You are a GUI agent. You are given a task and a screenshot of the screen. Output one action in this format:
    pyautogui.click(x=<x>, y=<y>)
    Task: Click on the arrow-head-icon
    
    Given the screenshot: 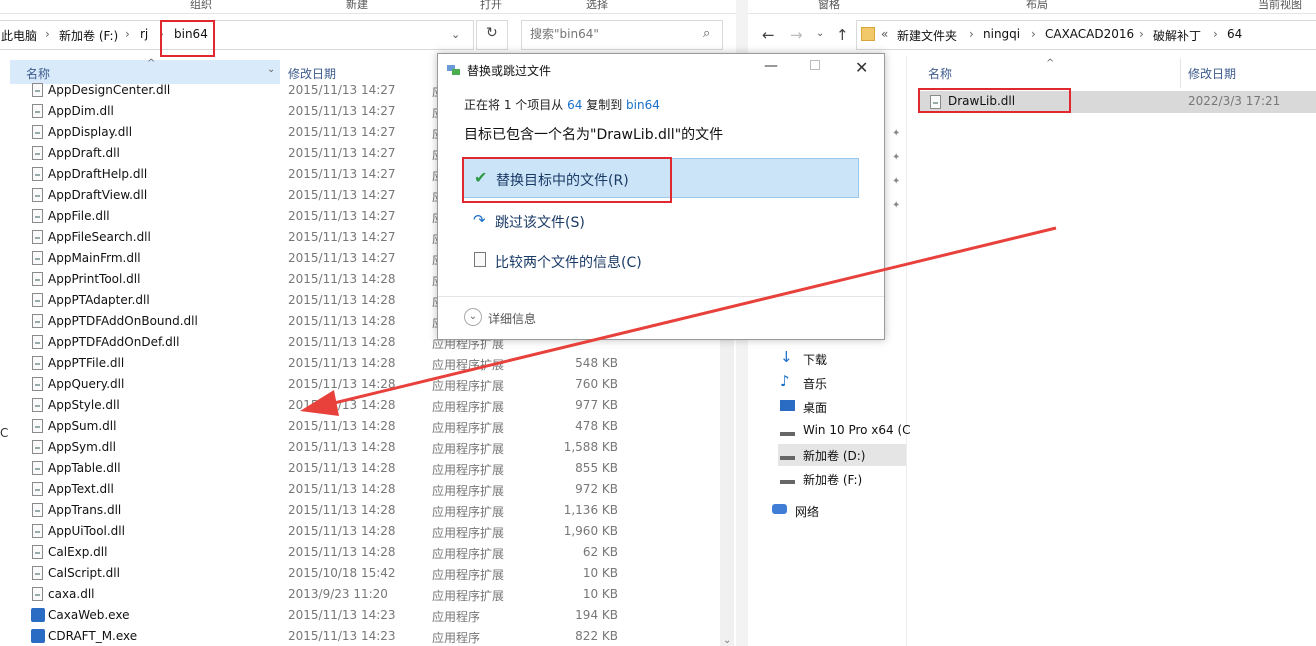 What is the action you would take?
    pyautogui.click(x=319, y=403)
    